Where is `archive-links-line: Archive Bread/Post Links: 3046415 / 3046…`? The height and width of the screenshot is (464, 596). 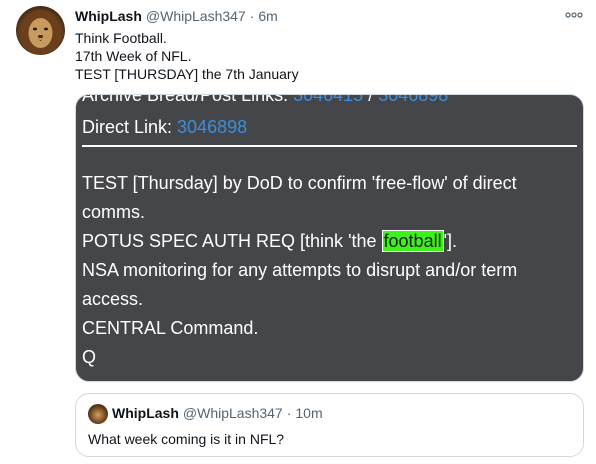 archive-links-line: Archive Bread/Post Links: 3046415 / 3046… is located at coordinates (265, 100).